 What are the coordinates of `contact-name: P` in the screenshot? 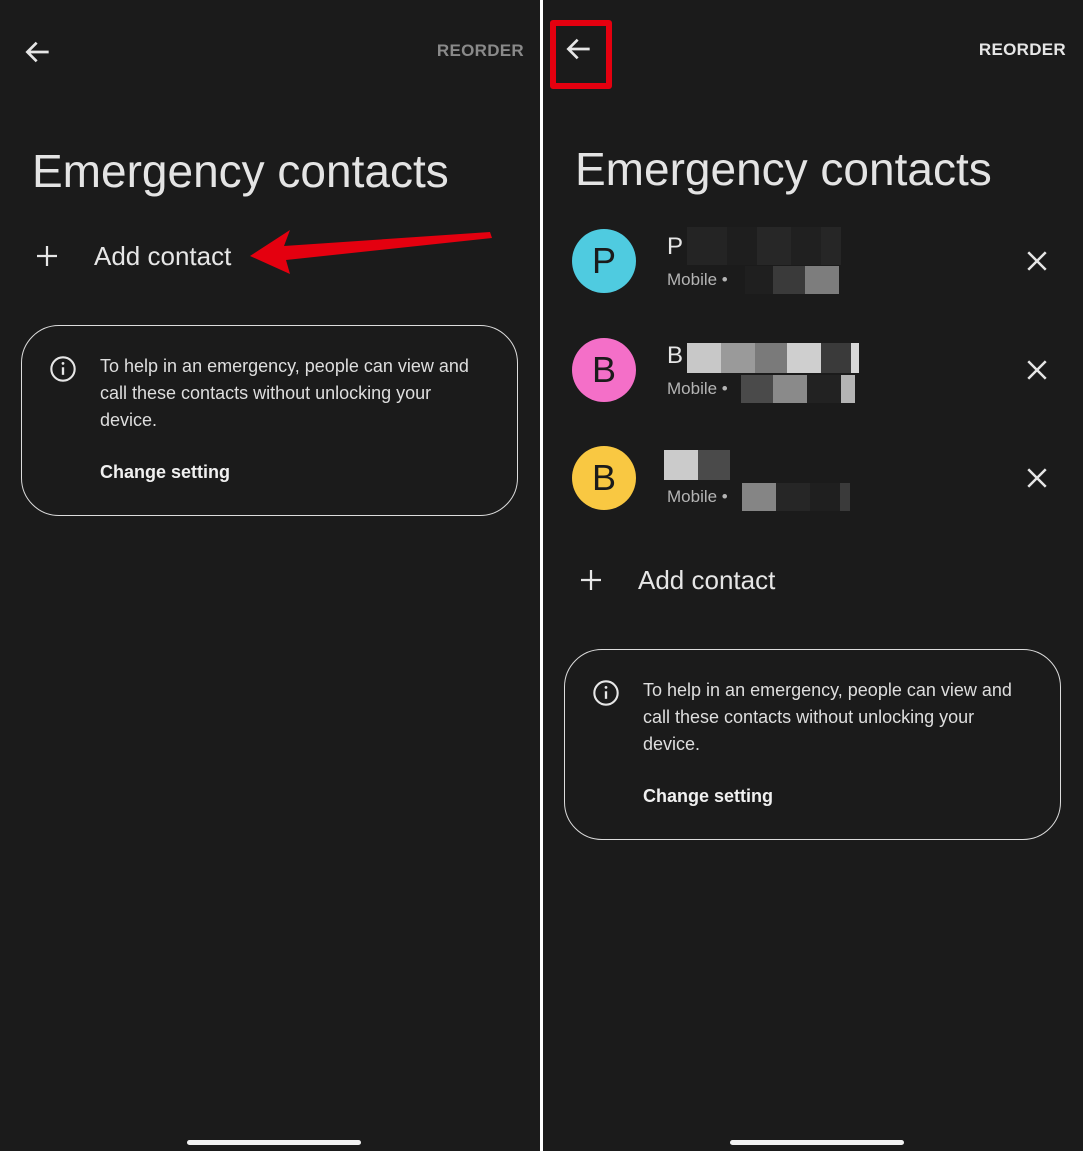 It's located at (675, 246).